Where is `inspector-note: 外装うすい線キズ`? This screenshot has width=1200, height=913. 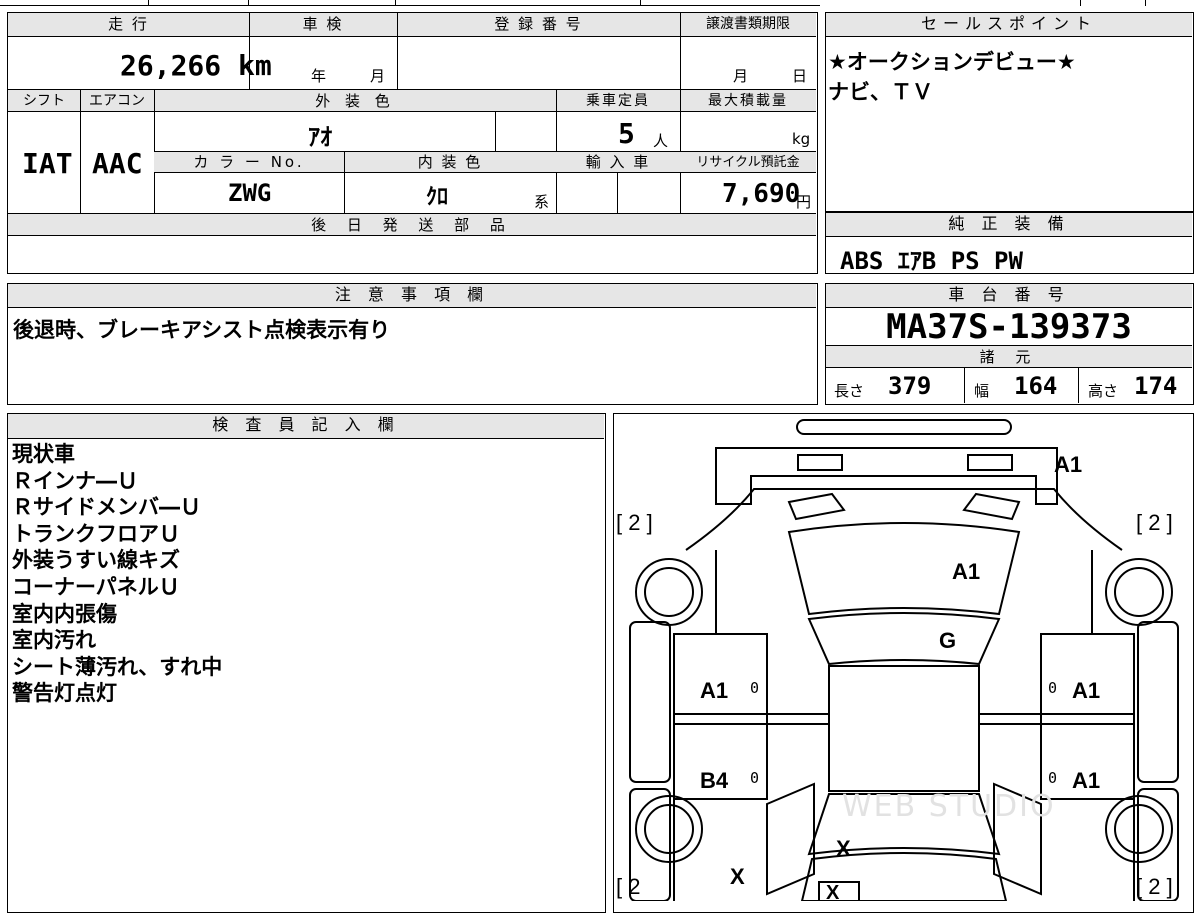 inspector-note: 外装うすい線キズ is located at coordinates (96, 560).